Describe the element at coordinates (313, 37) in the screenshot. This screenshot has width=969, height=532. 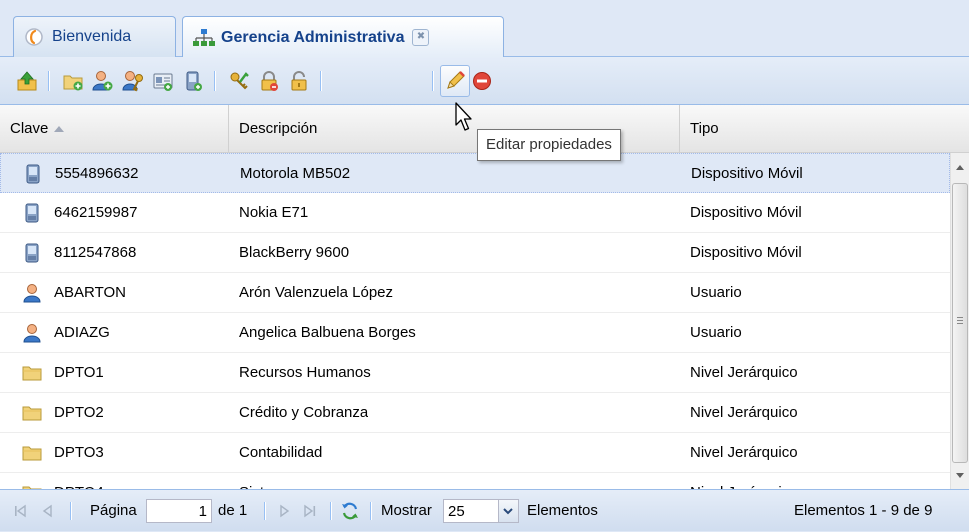
I see `tab-label: Gerencia Administrativa` at that location.